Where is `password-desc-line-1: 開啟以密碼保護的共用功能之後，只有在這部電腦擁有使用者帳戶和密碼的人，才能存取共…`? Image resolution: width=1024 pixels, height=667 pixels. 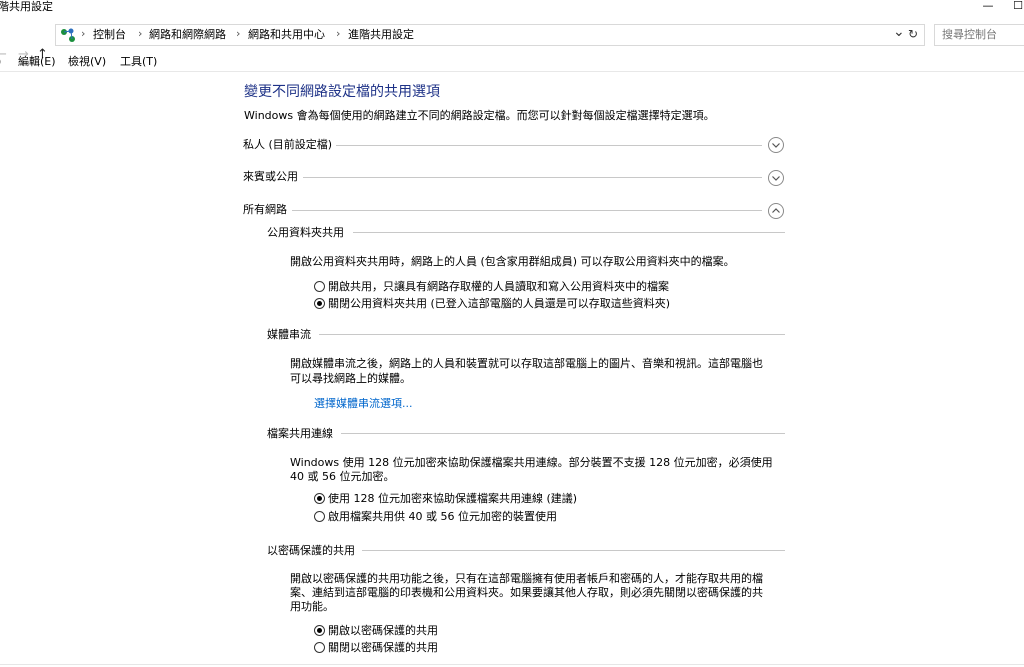 password-desc-line-1: 開啟以密碼保護的共用功能之後，只有在這部電腦擁有使用者帳戶和密碼的人，才能存取共… is located at coordinates (526, 578).